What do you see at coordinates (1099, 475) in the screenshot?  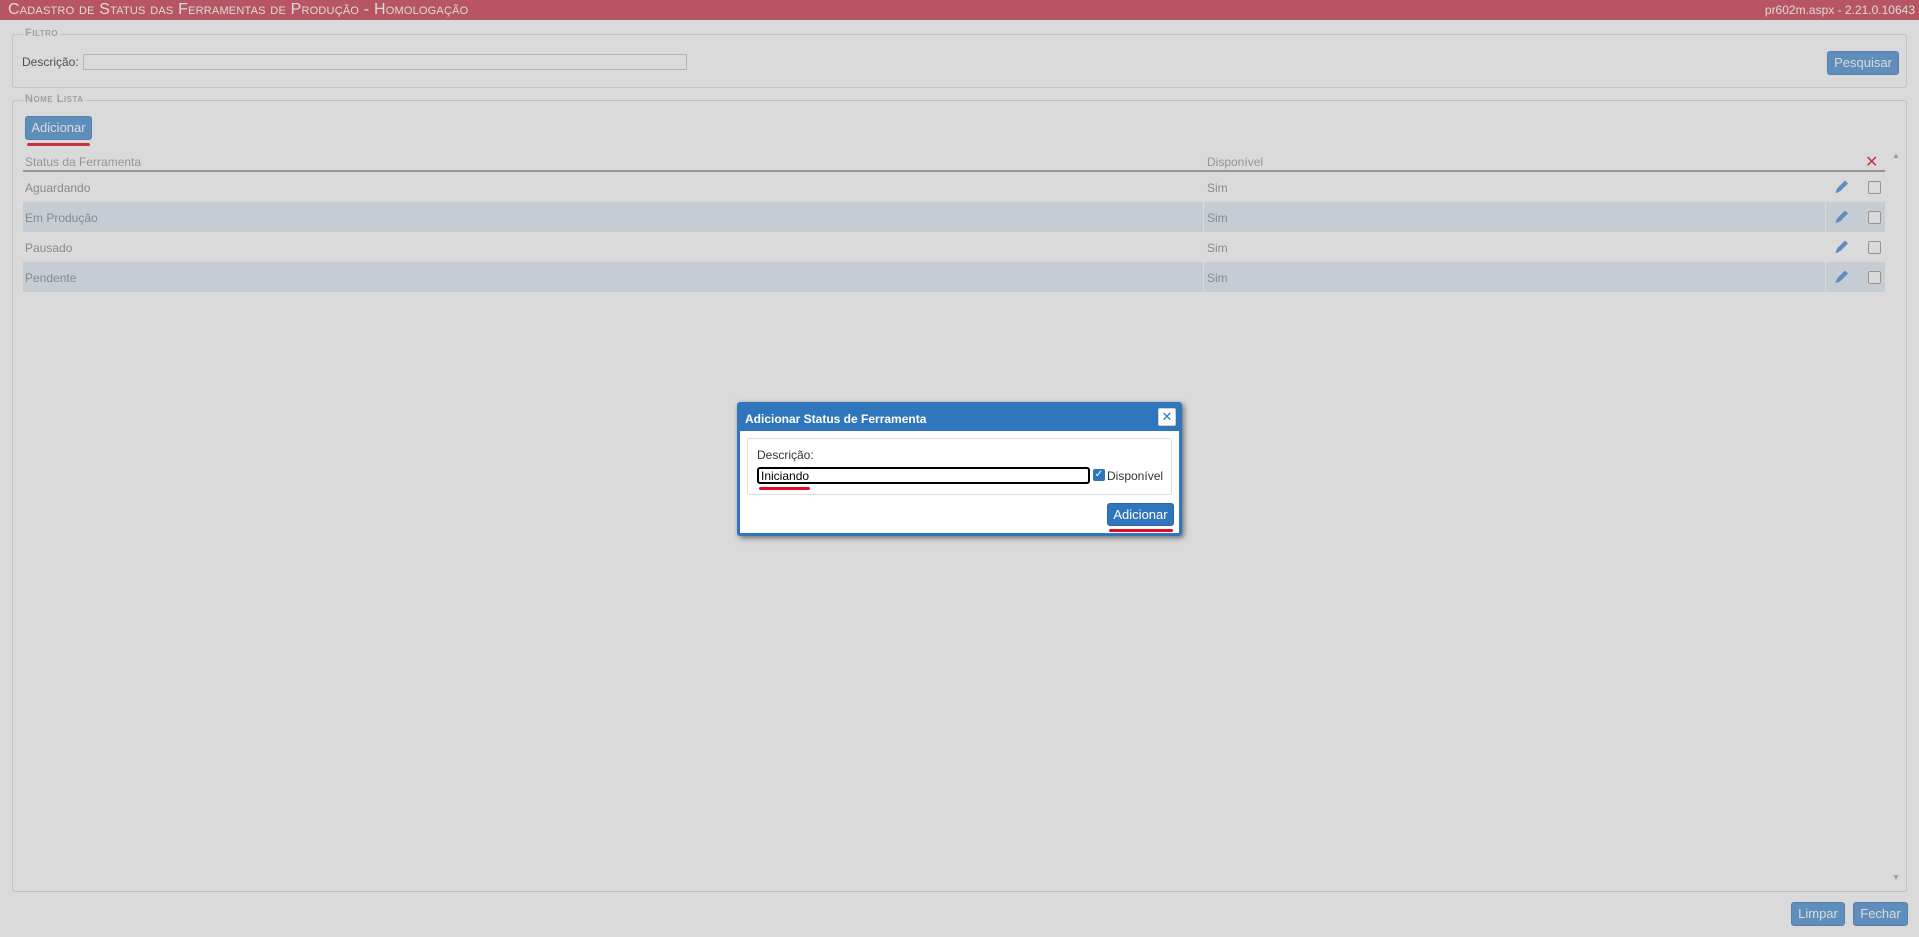 I see `disponivel-checkbox: ✓` at bounding box center [1099, 475].